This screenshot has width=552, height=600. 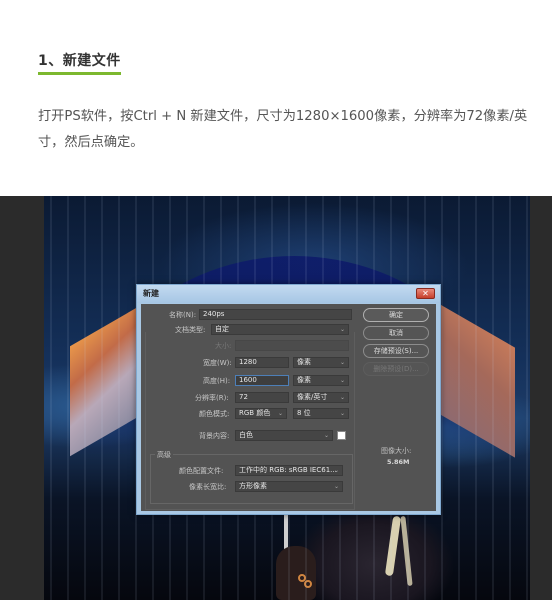 What do you see at coordinates (262, 362) in the screenshot?
I see `width-input: 1280` at bounding box center [262, 362].